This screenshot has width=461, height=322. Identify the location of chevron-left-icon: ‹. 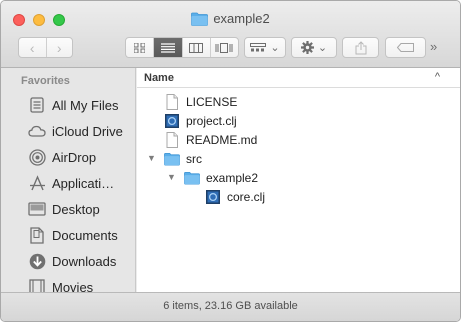
(32, 47).